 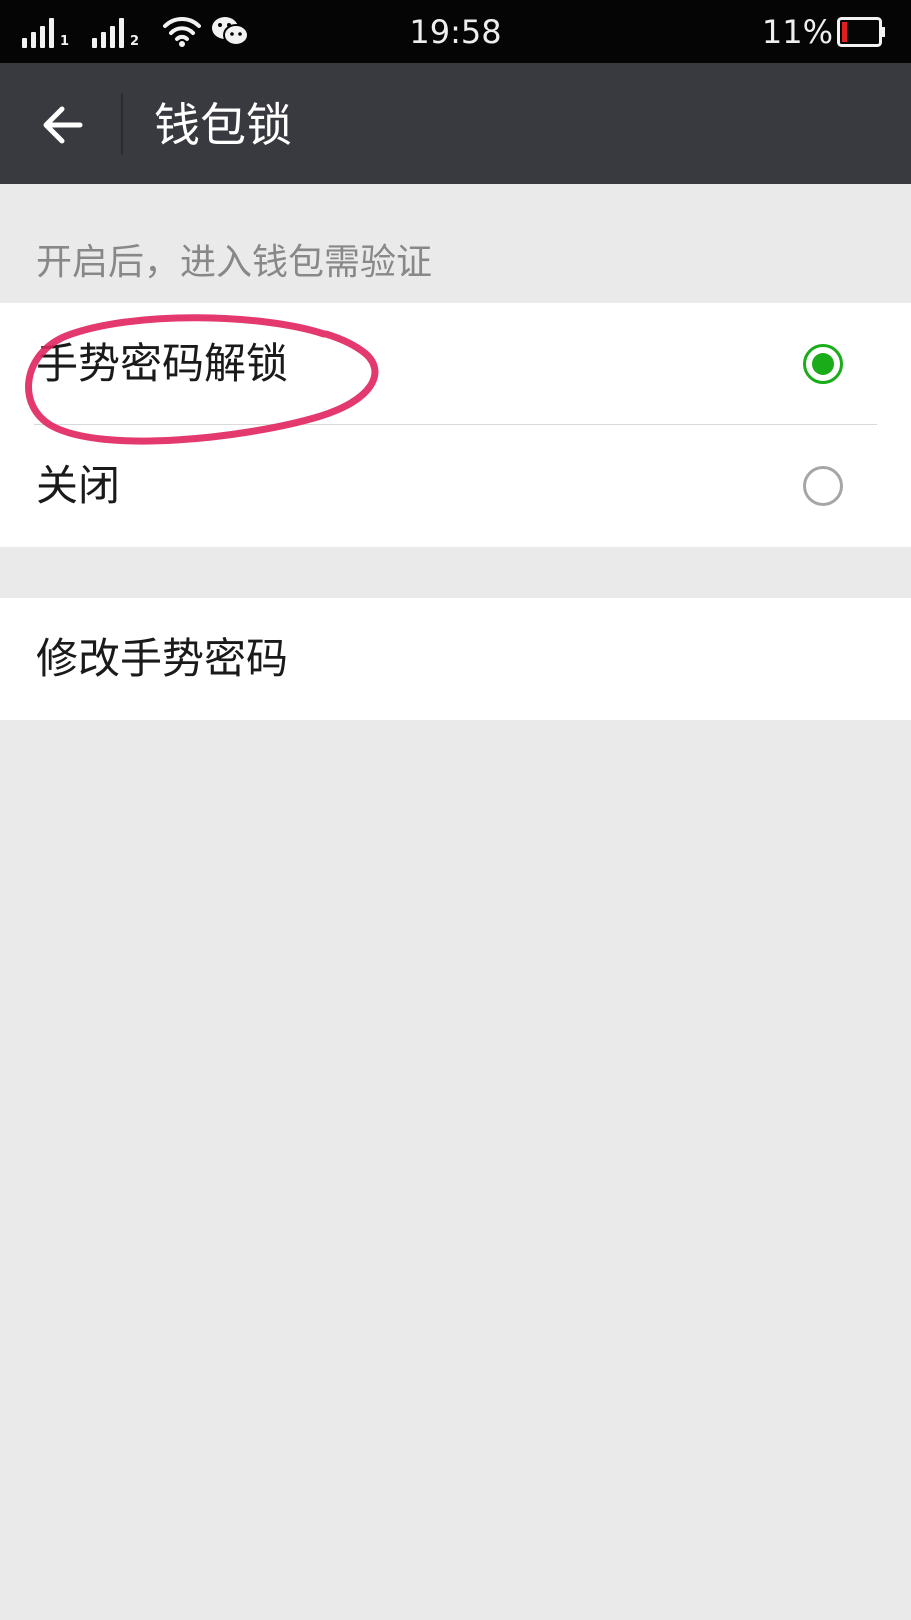 What do you see at coordinates (797, 32) in the screenshot?
I see `battery-percent: 11%` at bounding box center [797, 32].